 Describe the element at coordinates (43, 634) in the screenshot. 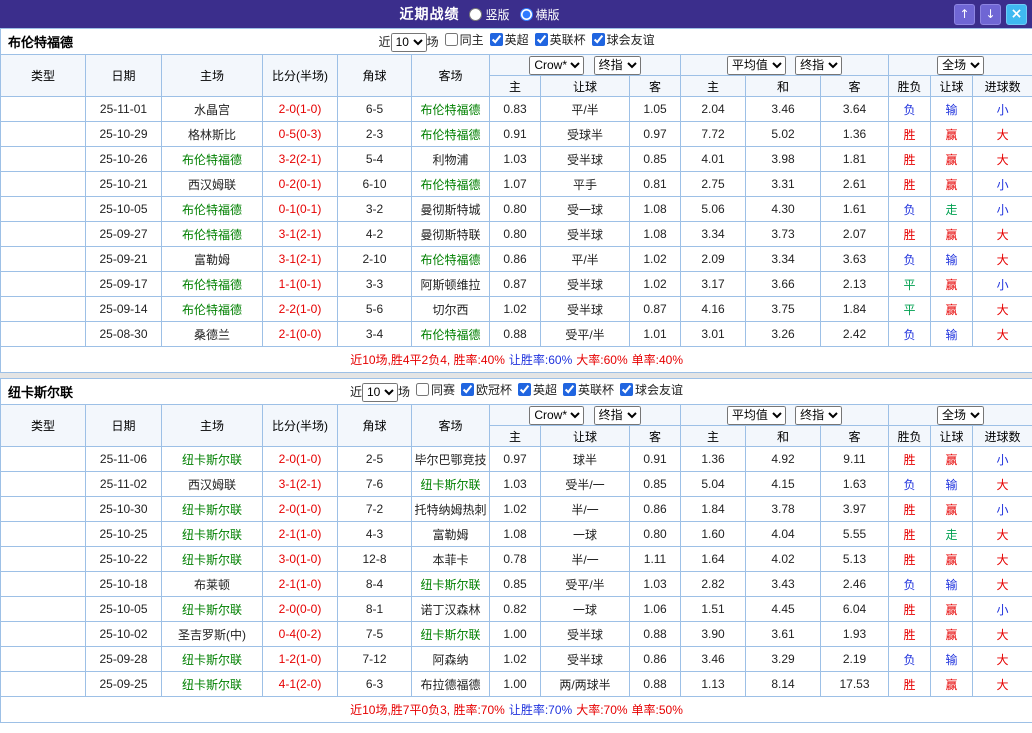

I see `league-badge: 欧冠杯` at that location.